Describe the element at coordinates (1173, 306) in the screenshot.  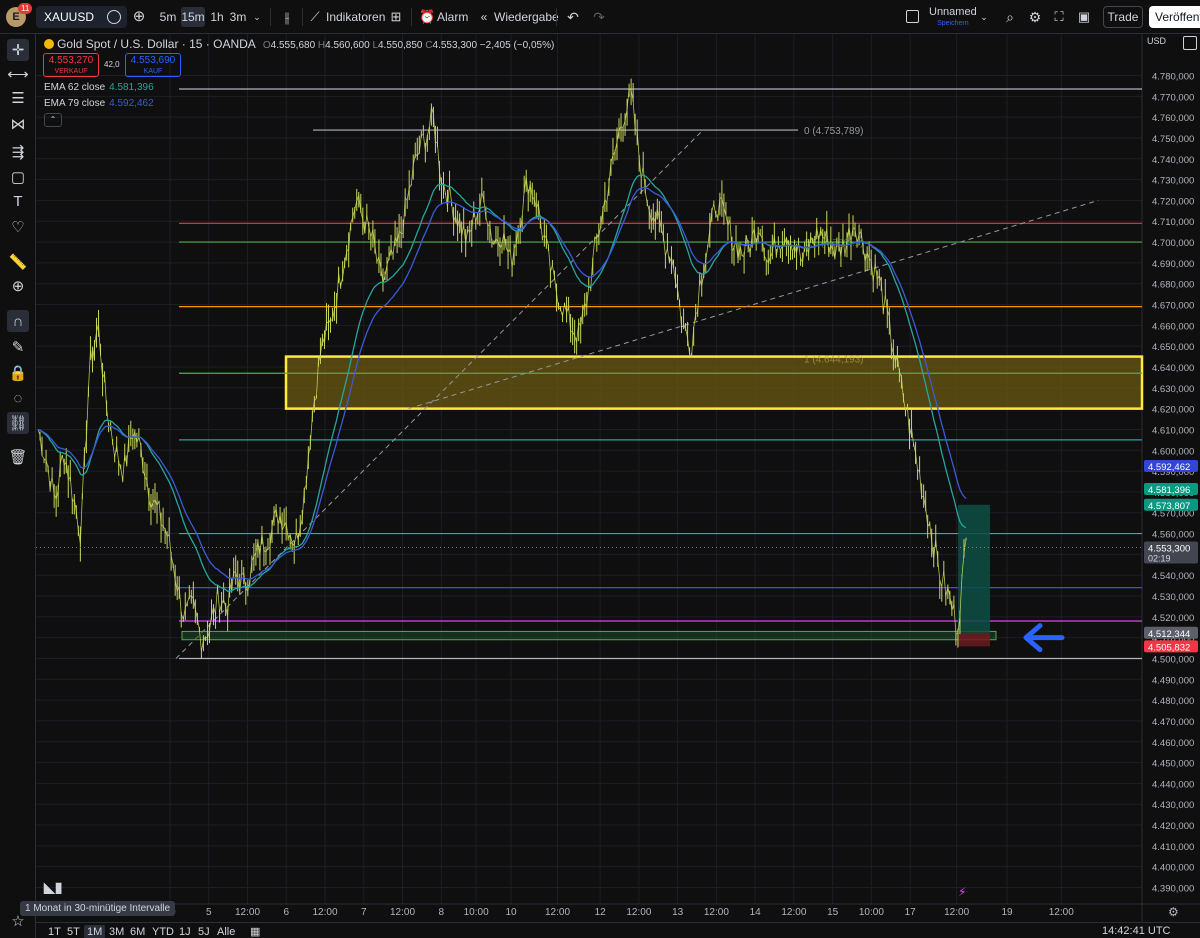
I see `price-tick-label: 4.670,000` at that location.